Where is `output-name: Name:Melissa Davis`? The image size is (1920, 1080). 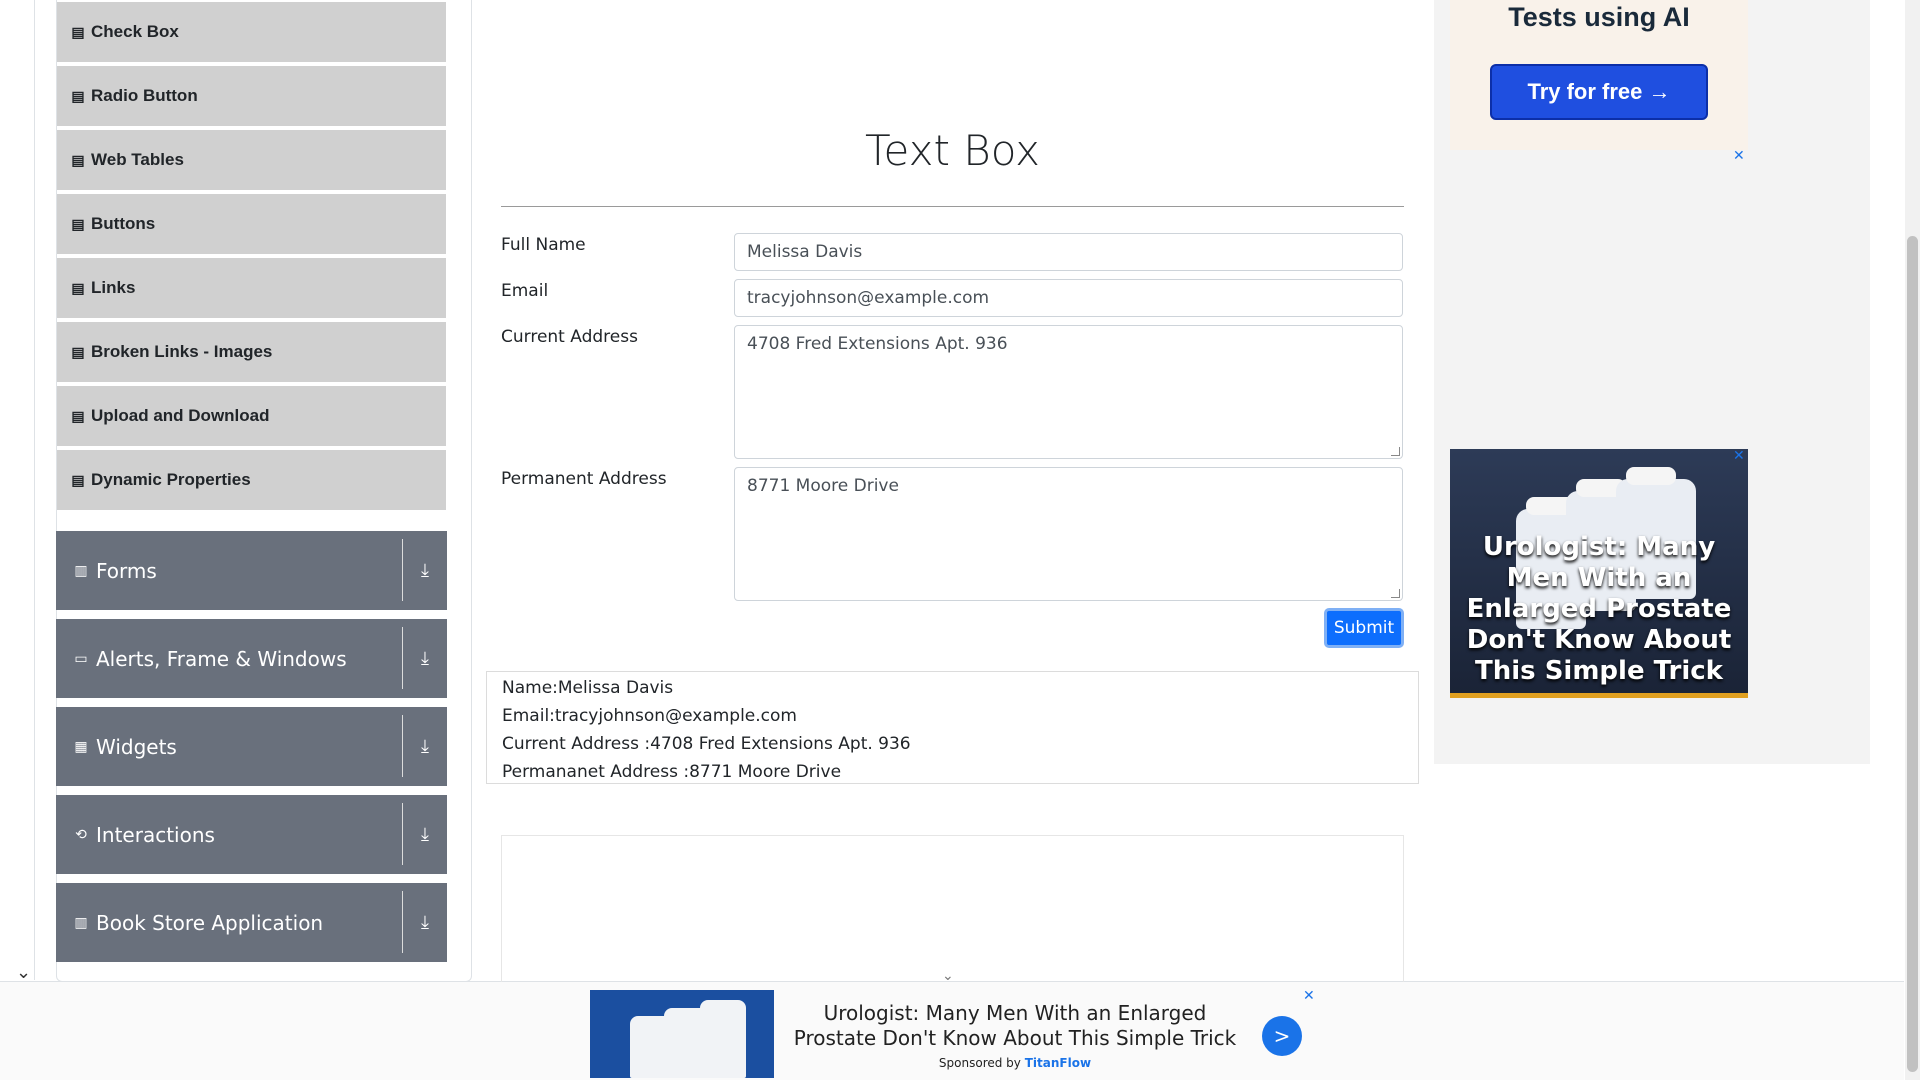
output-name: Name:Melissa Davis is located at coordinates (588, 688).